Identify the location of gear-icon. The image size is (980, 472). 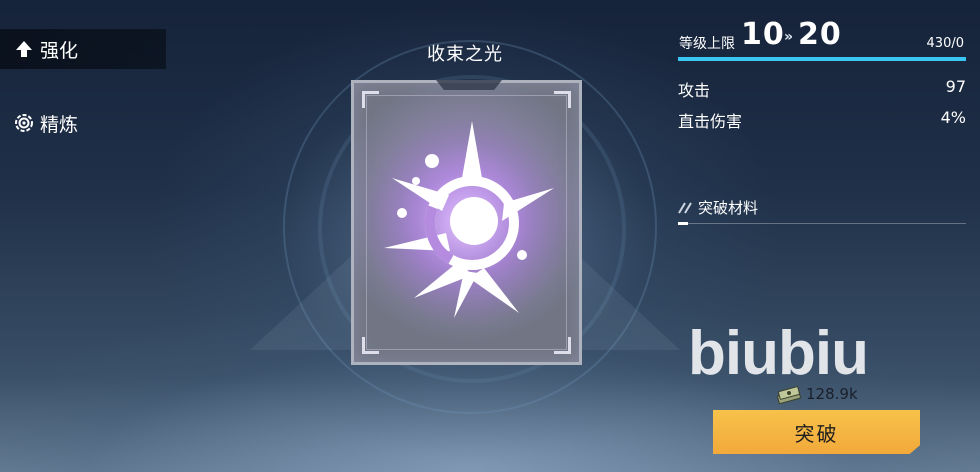
(24, 123).